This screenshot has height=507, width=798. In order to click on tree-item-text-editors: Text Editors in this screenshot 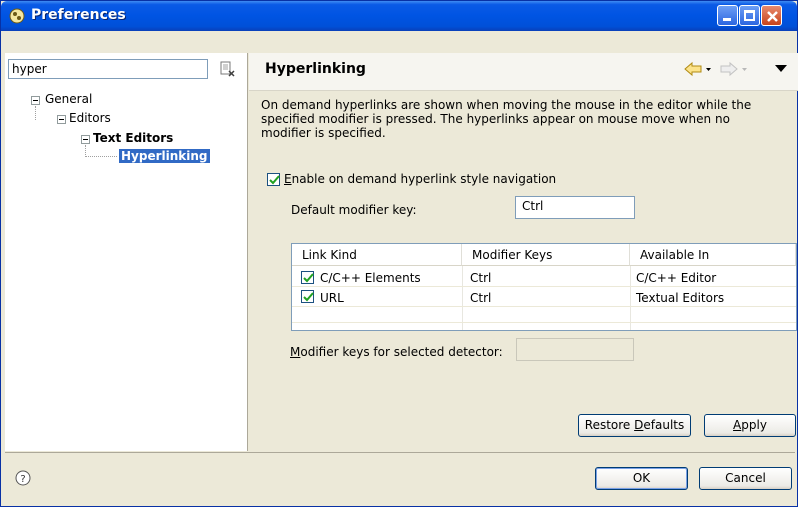, I will do `click(133, 138)`.